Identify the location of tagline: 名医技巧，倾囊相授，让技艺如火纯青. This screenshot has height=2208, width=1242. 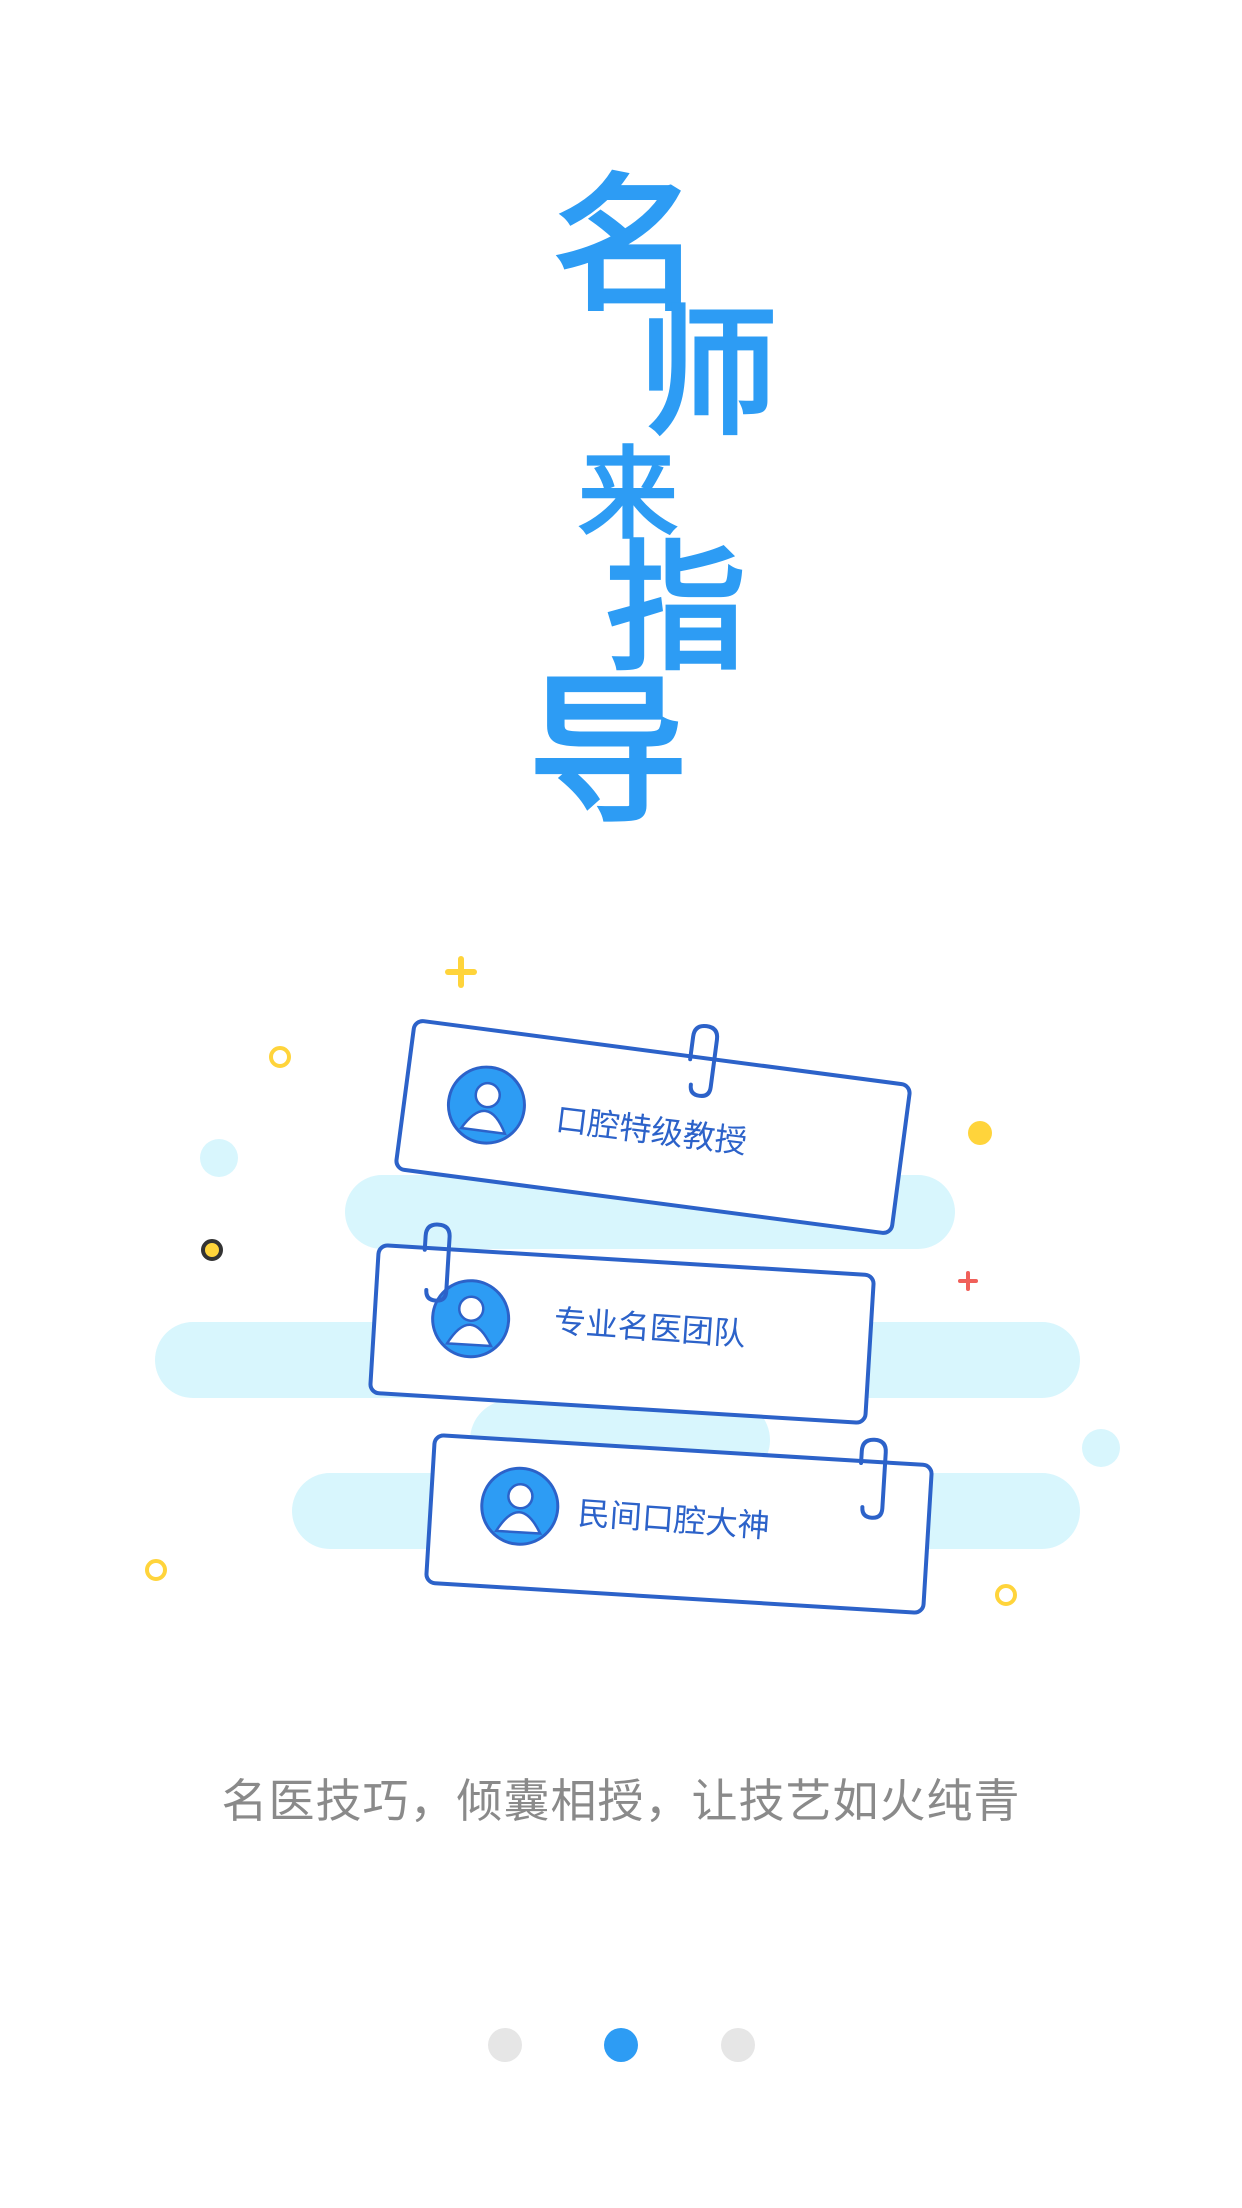
(621, 1801).